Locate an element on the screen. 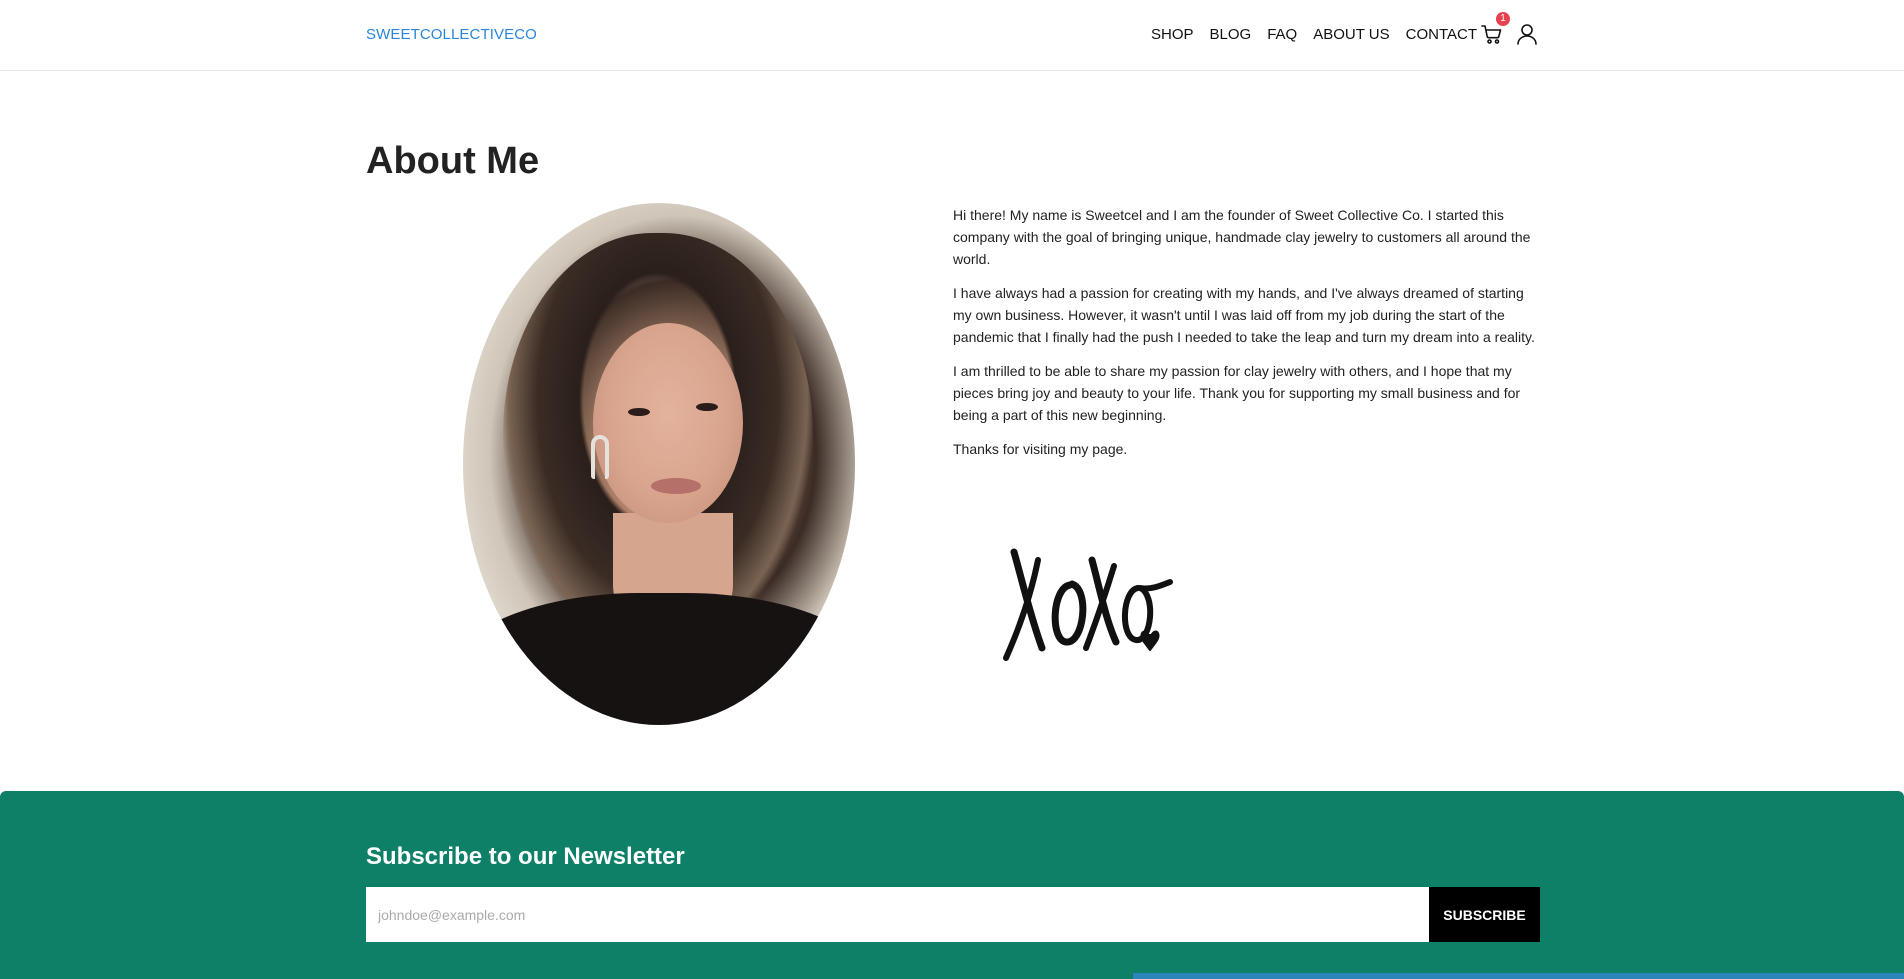 The width and height of the screenshot is (1904, 979). main-nav: SHOP BLOG FAQ ABOUT US CONTACT is located at coordinates (1322, 34).